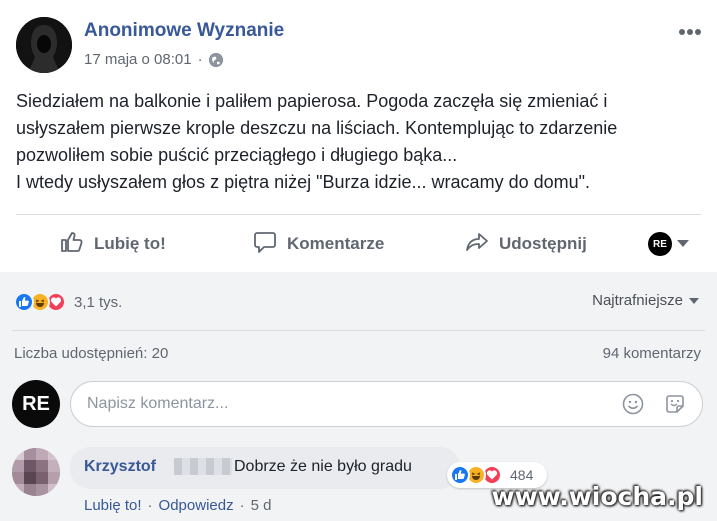 The height and width of the screenshot is (521, 717). I want to click on comment-button: Komentarze, so click(318, 244).